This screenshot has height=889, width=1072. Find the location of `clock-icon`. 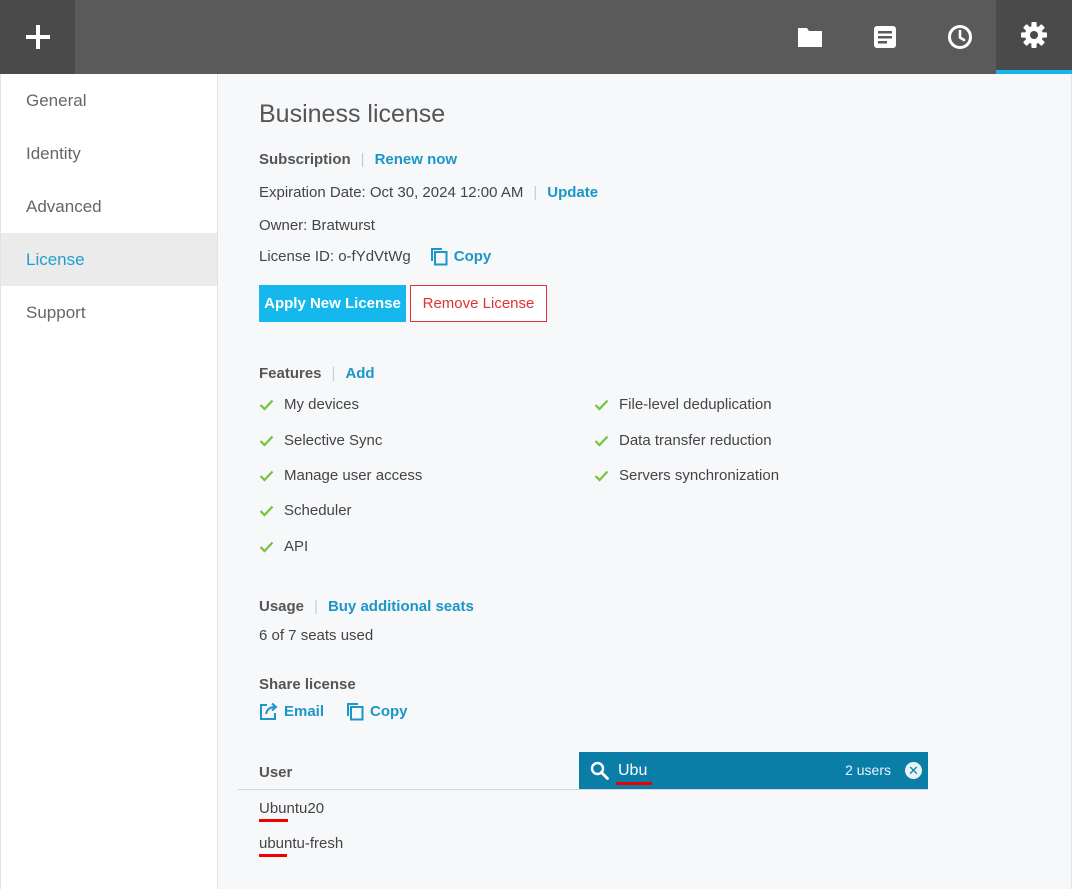

clock-icon is located at coordinates (959, 37).